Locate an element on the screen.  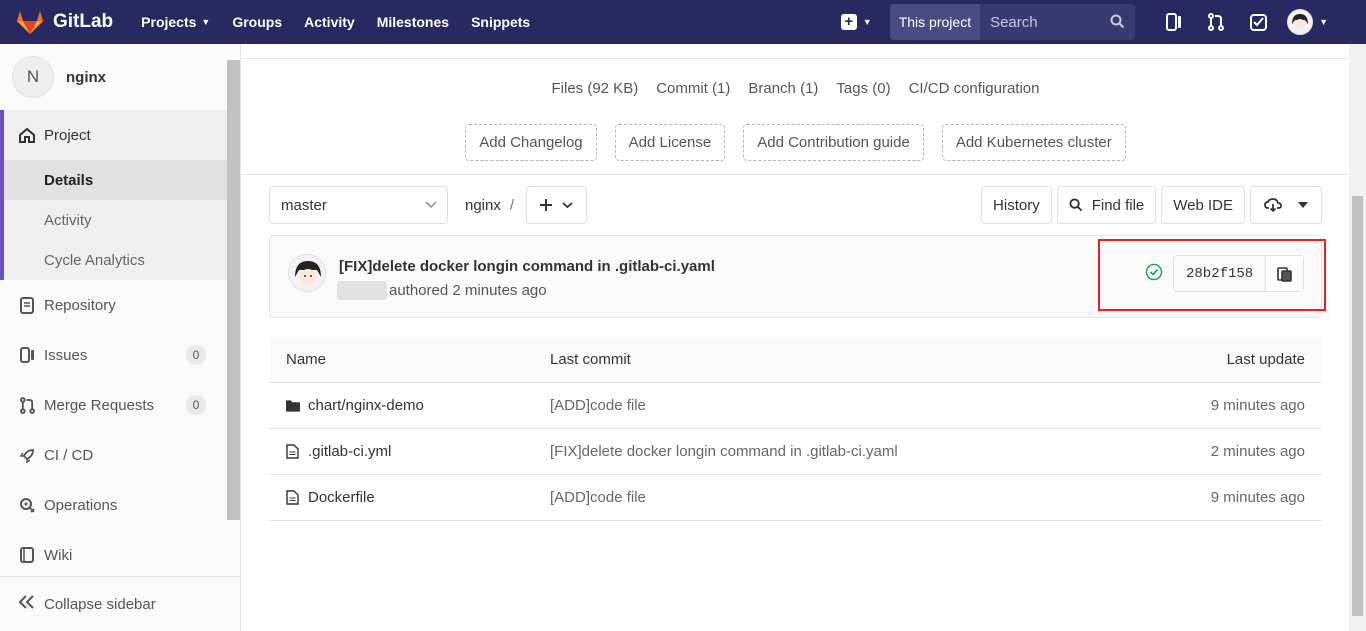
table-header-row: Name Last commit Last update is located at coordinates (795, 360).